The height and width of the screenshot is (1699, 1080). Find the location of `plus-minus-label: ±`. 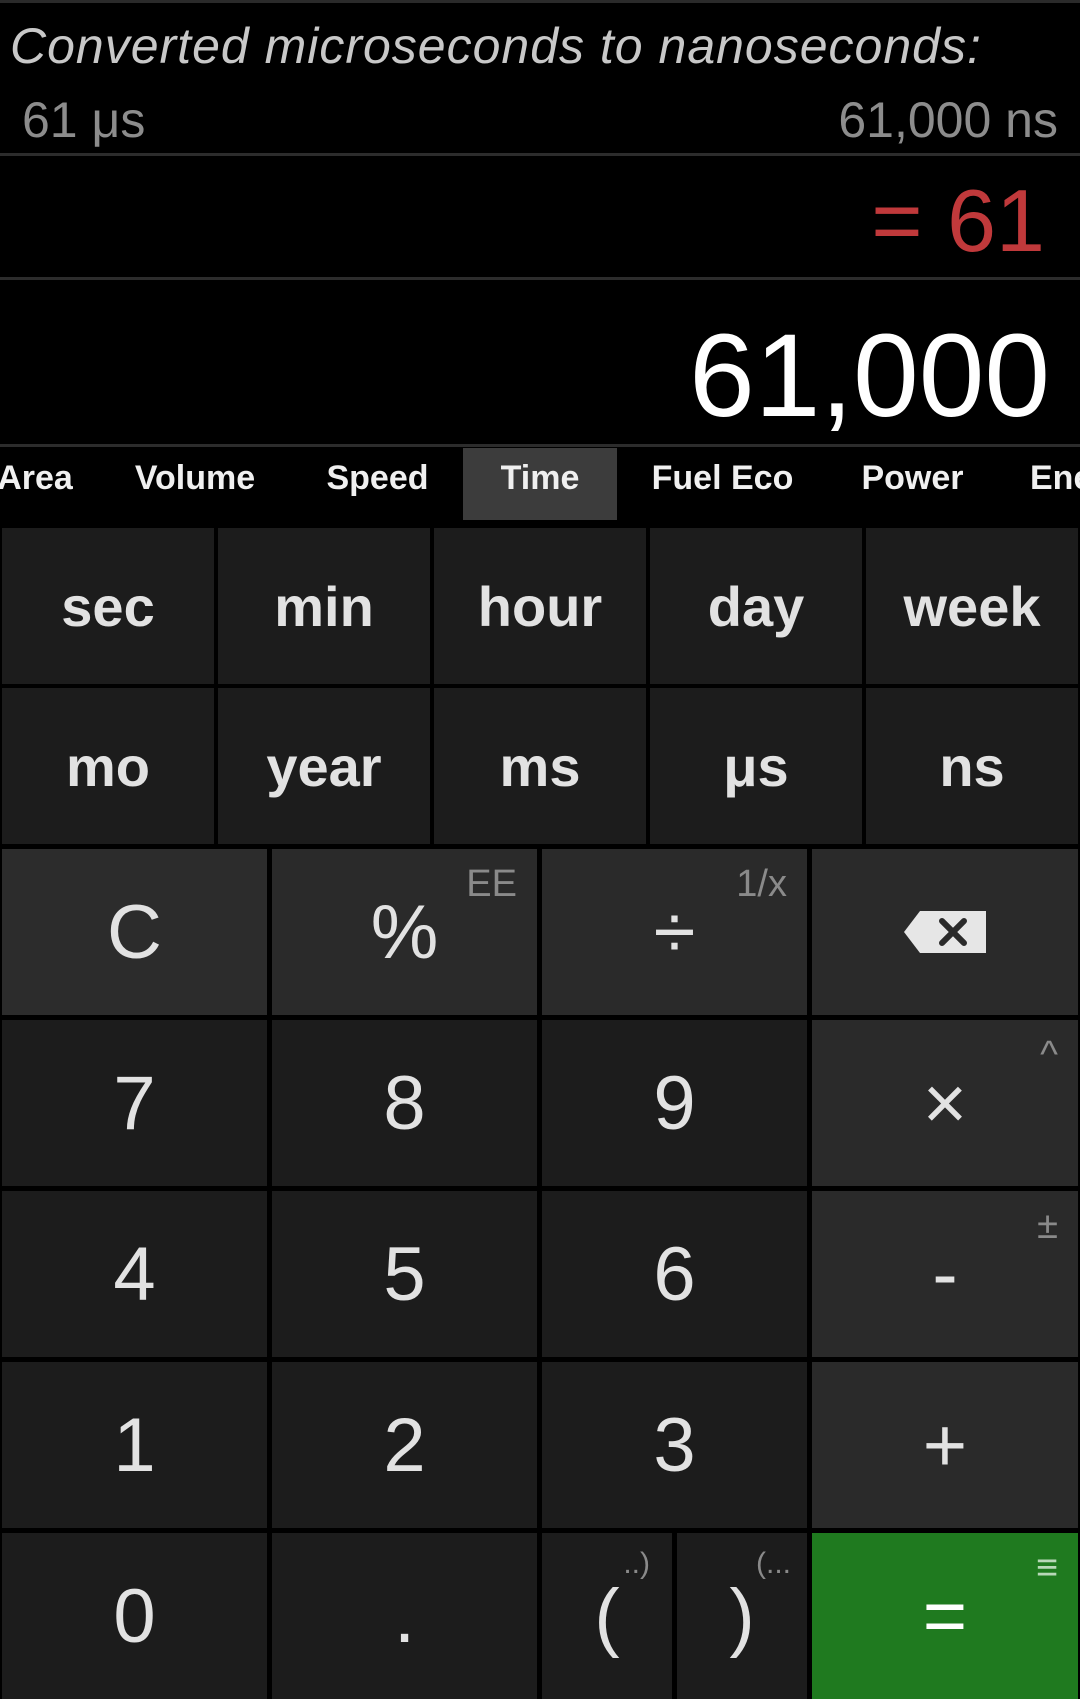

plus-minus-label: ± is located at coordinates (1047, 1226).